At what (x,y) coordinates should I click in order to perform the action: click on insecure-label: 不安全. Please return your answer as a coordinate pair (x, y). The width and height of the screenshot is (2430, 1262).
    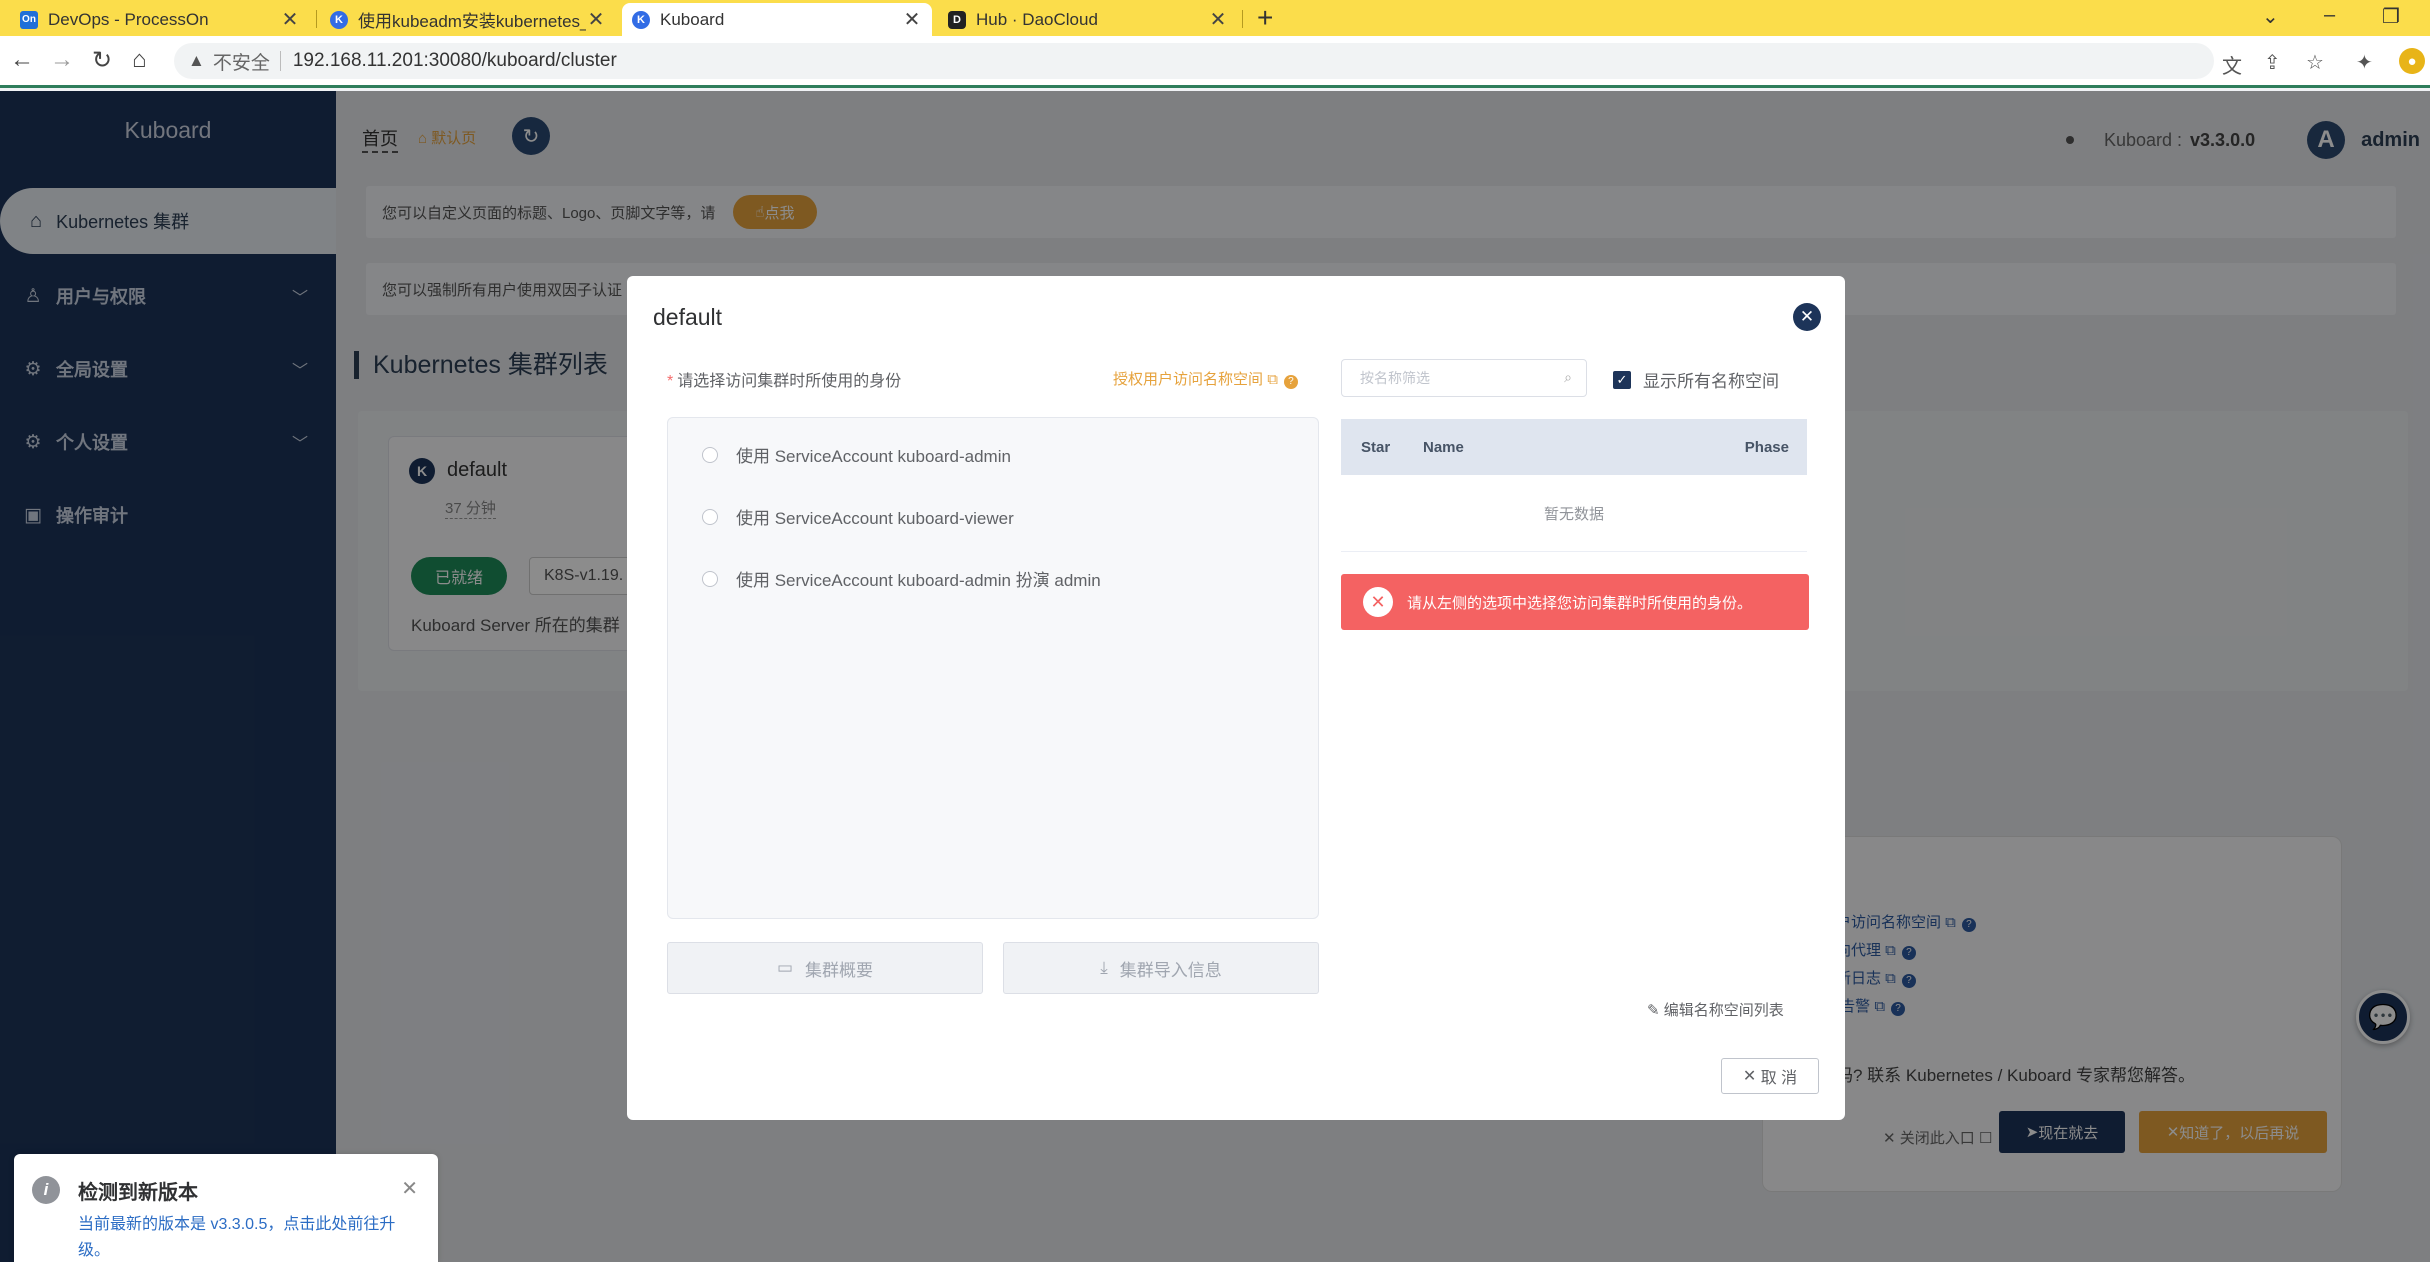
    Looking at the image, I should click on (241, 63).